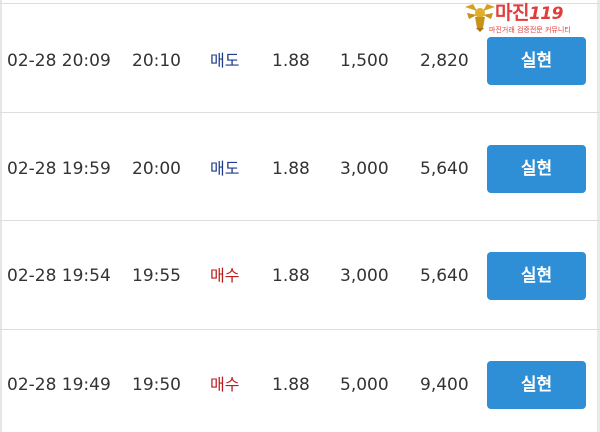 Image resolution: width=600 pixels, height=432 pixels. Describe the element at coordinates (156, 276) in the screenshot. I see `execution-time: 19:55` at that location.